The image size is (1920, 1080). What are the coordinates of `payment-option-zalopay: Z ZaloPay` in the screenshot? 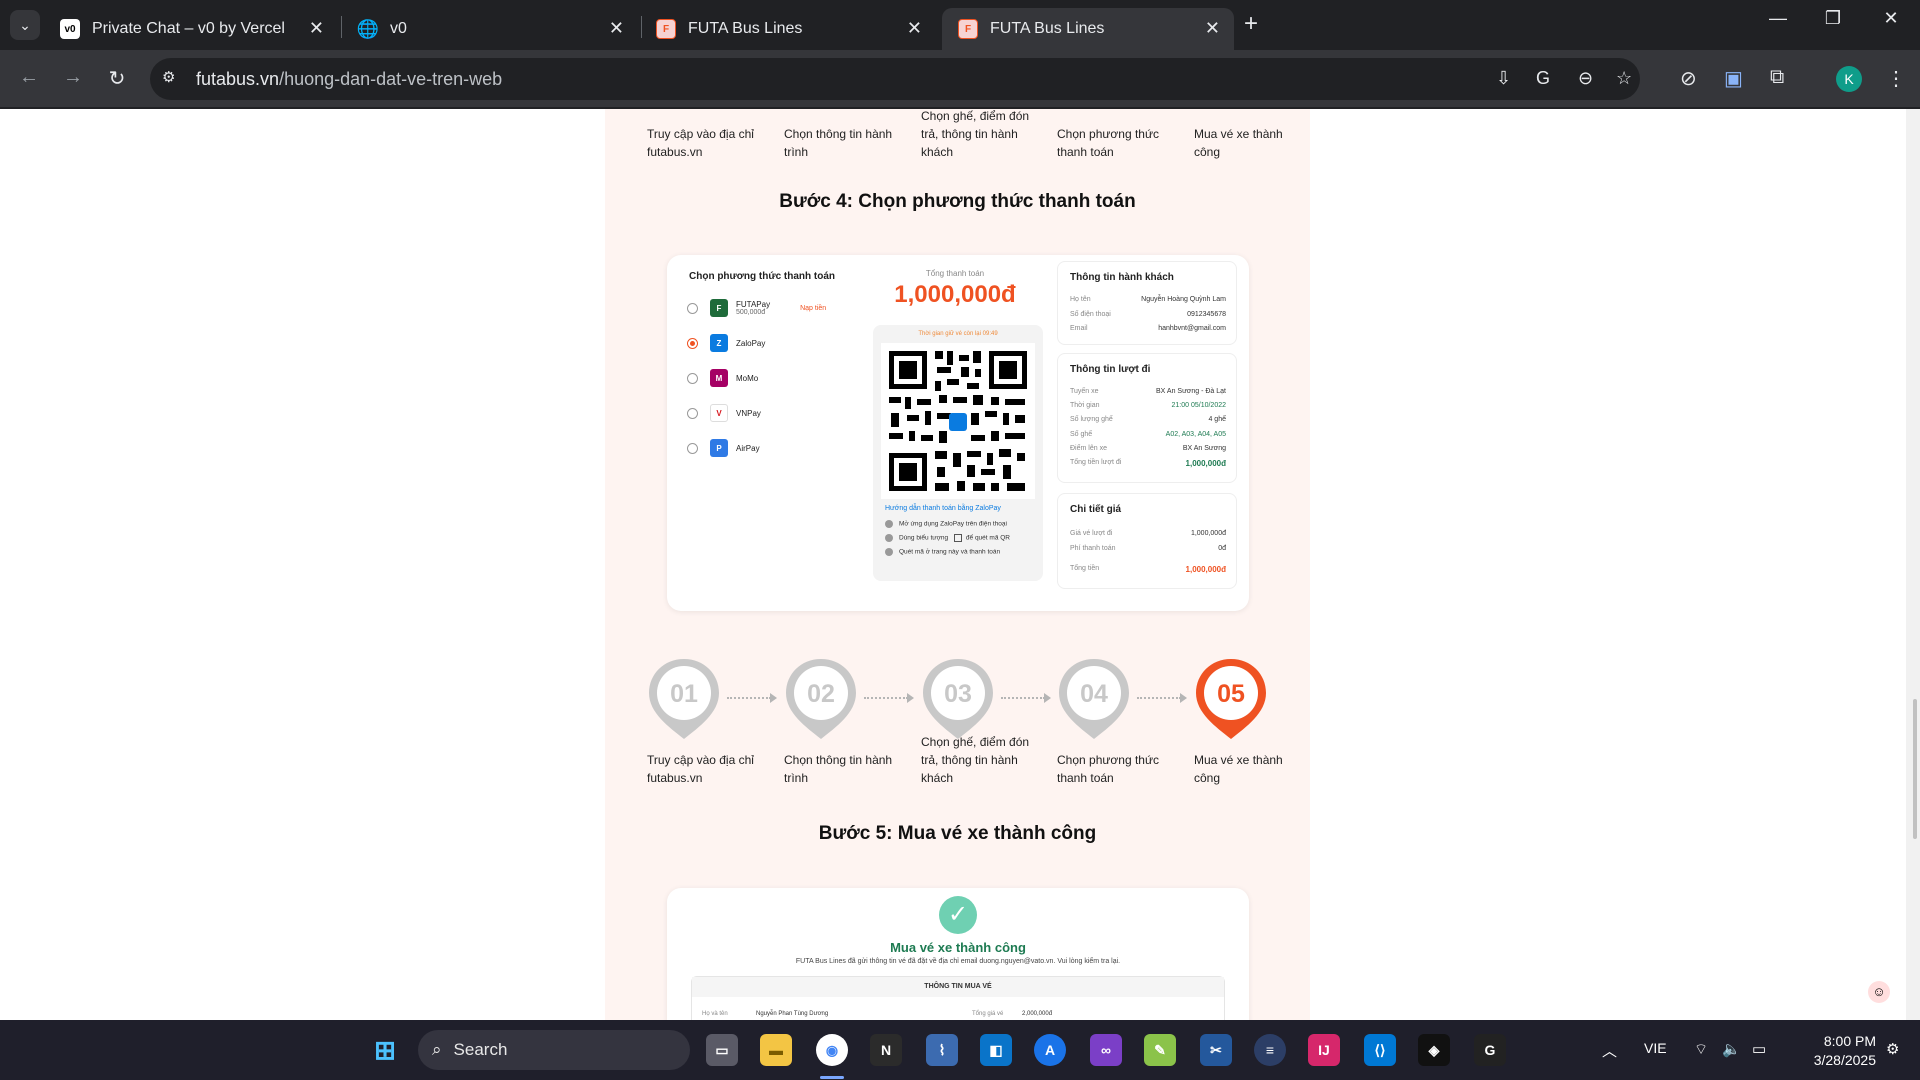 It's located at (726, 343).